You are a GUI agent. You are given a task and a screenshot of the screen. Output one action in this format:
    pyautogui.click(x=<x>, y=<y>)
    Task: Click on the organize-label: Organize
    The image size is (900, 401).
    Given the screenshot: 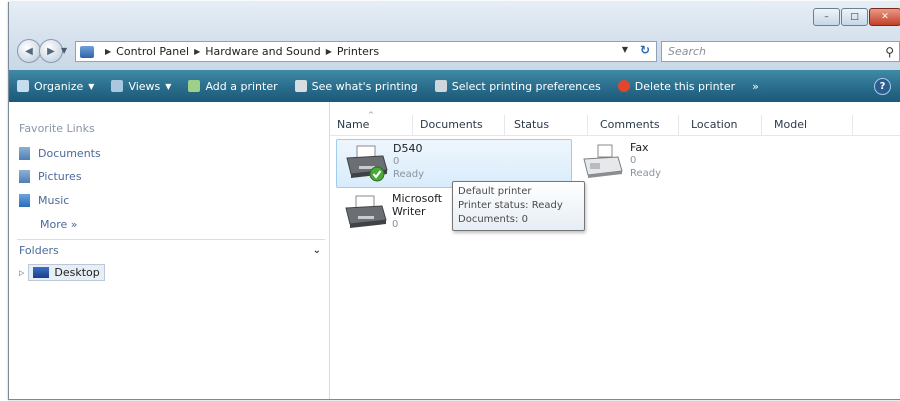 What is the action you would take?
    pyautogui.click(x=59, y=86)
    